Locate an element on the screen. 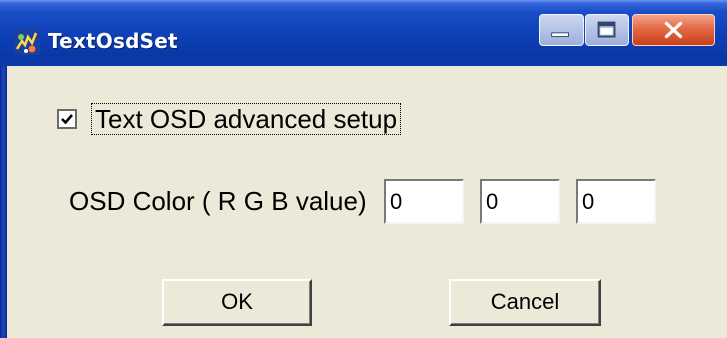 This screenshot has height=338, width=727. advanced-setup-row: Text OSD advanced setup is located at coordinates (229, 119).